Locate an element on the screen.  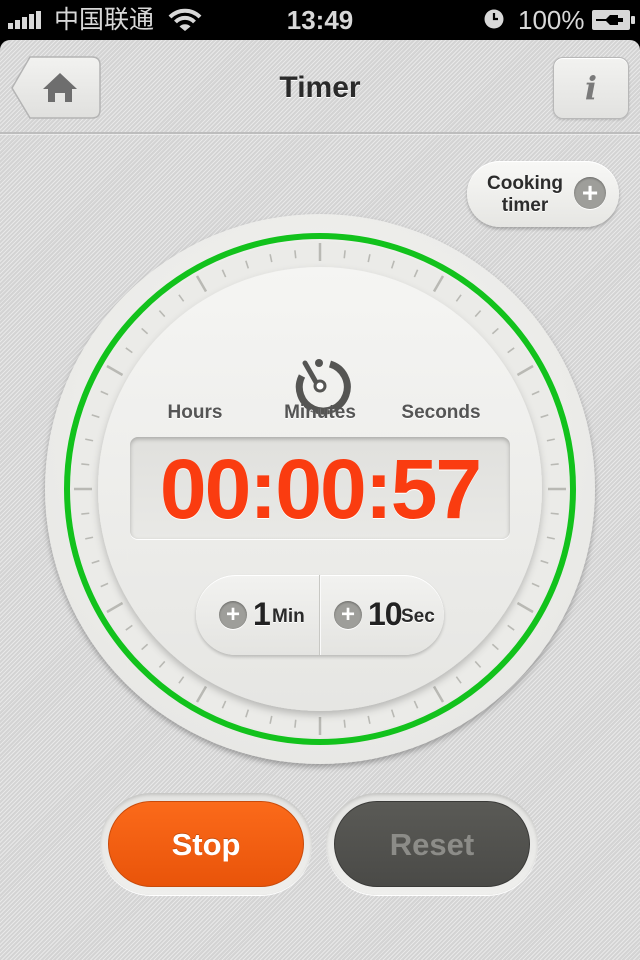
minutes-label: Minutes is located at coordinates (320, 412).